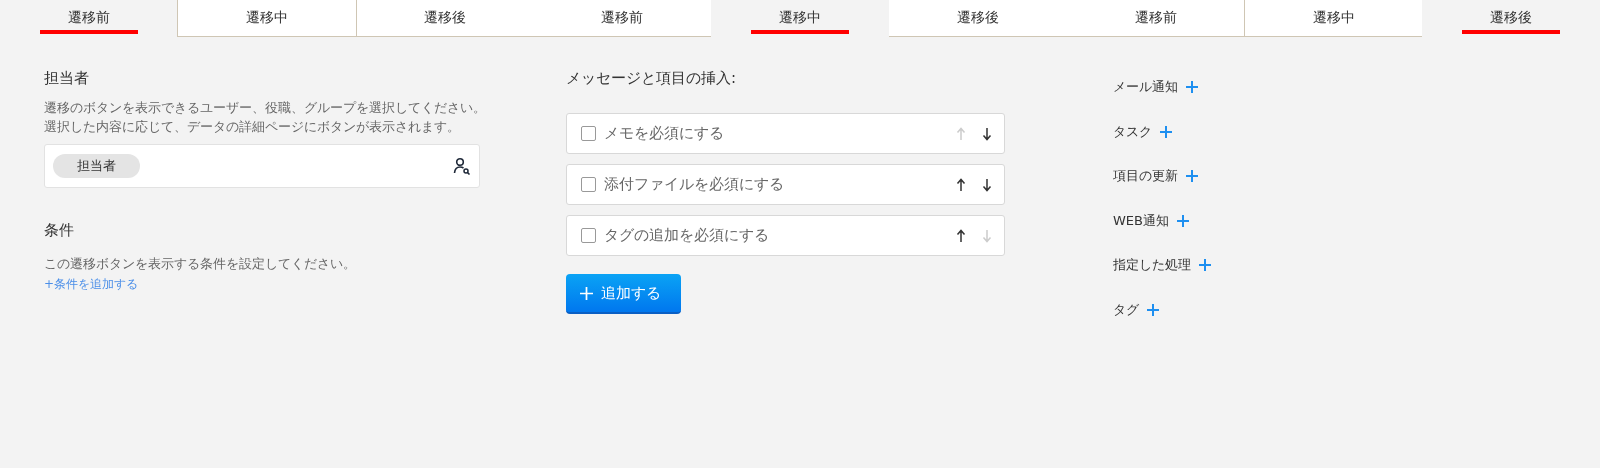  What do you see at coordinates (1152, 265) in the screenshot?
I see `action-label: 指定した処理` at bounding box center [1152, 265].